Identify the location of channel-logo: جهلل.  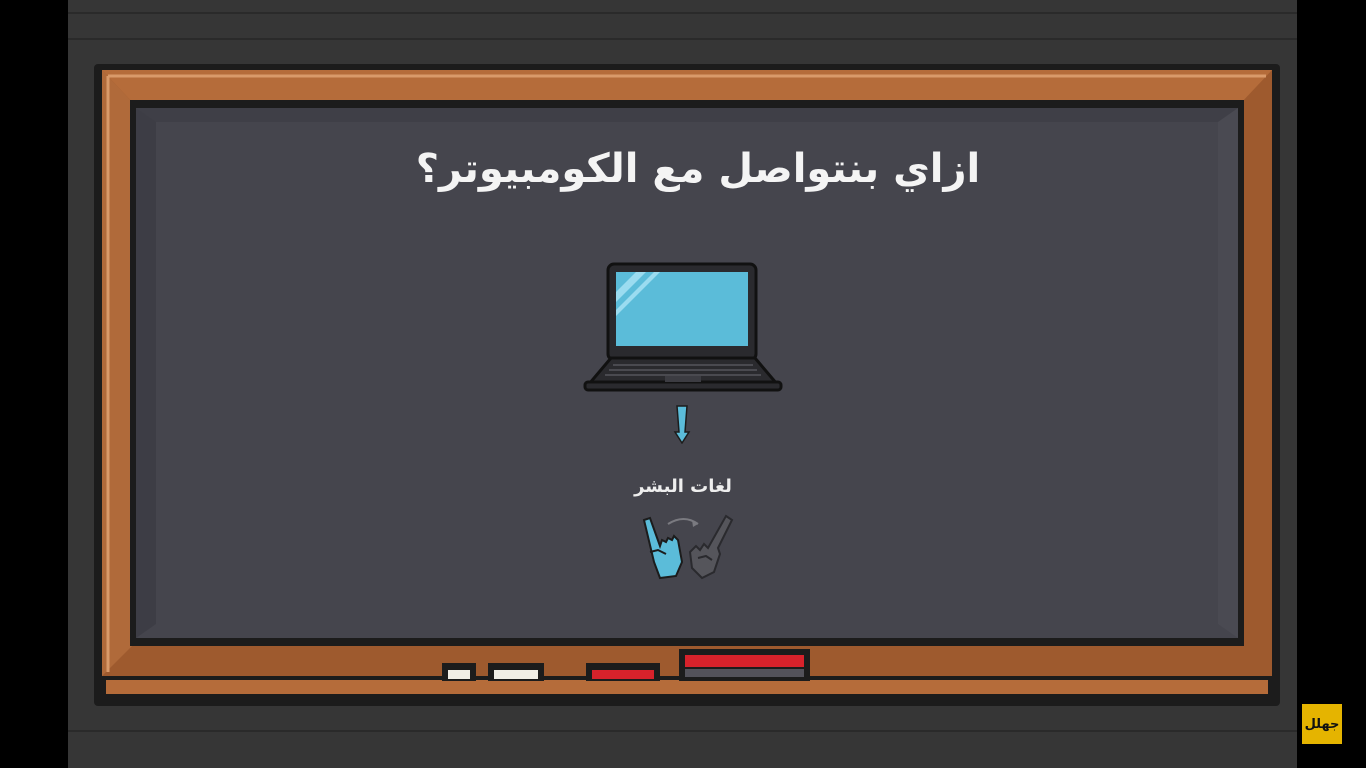
(1322, 724).